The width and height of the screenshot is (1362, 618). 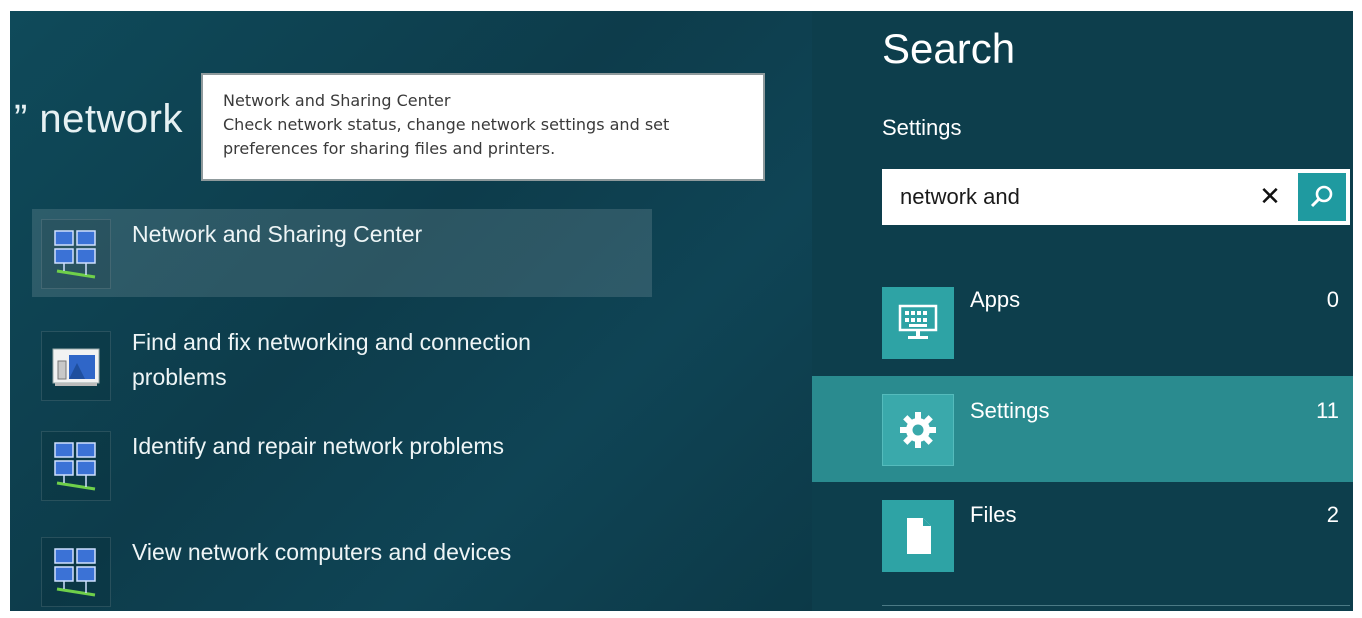 I want to click on tooltip-title: Network and Sharing Center, so click(x=337, y=100).